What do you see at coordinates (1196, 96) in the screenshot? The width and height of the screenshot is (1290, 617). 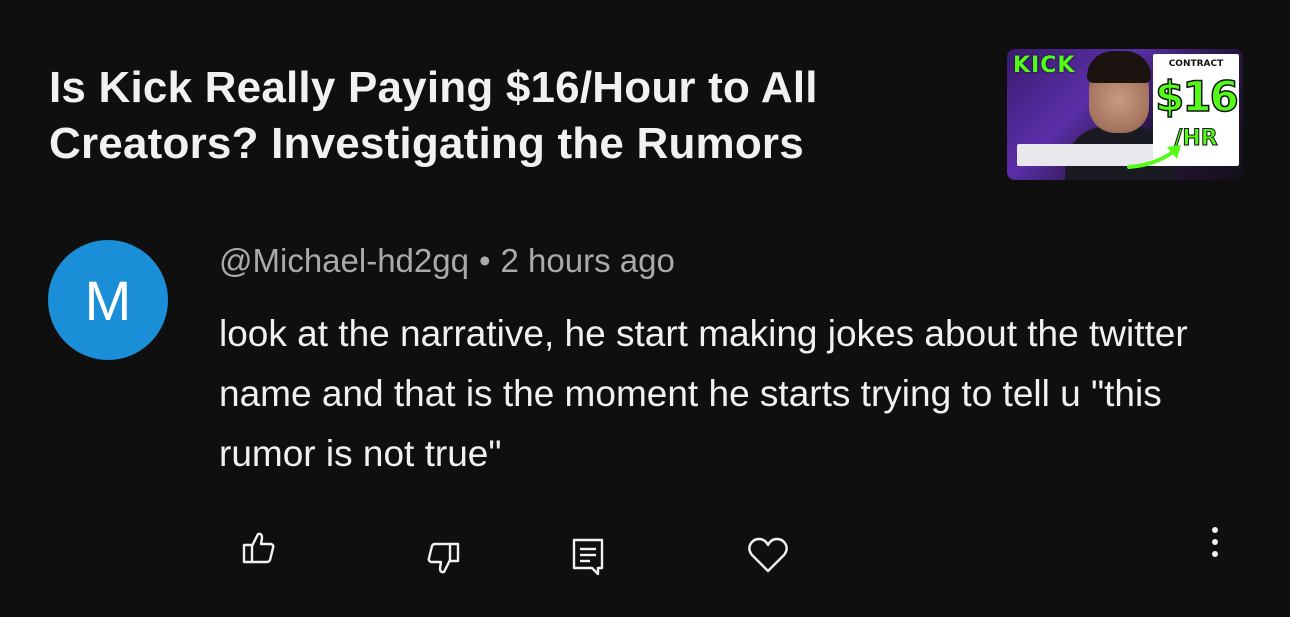 I see `contract-price: $16` at bounding box center [1196, 96].